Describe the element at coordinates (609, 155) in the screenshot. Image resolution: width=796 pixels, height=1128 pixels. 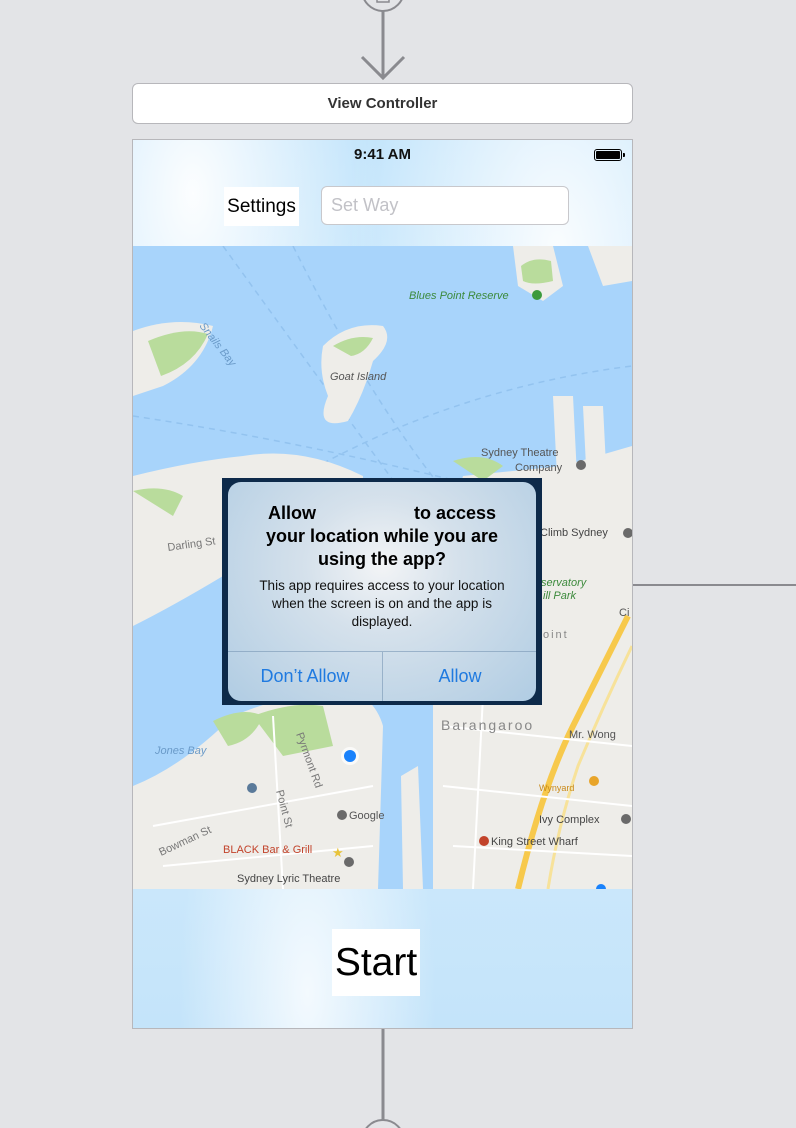
I see `battery-icon` at that location.